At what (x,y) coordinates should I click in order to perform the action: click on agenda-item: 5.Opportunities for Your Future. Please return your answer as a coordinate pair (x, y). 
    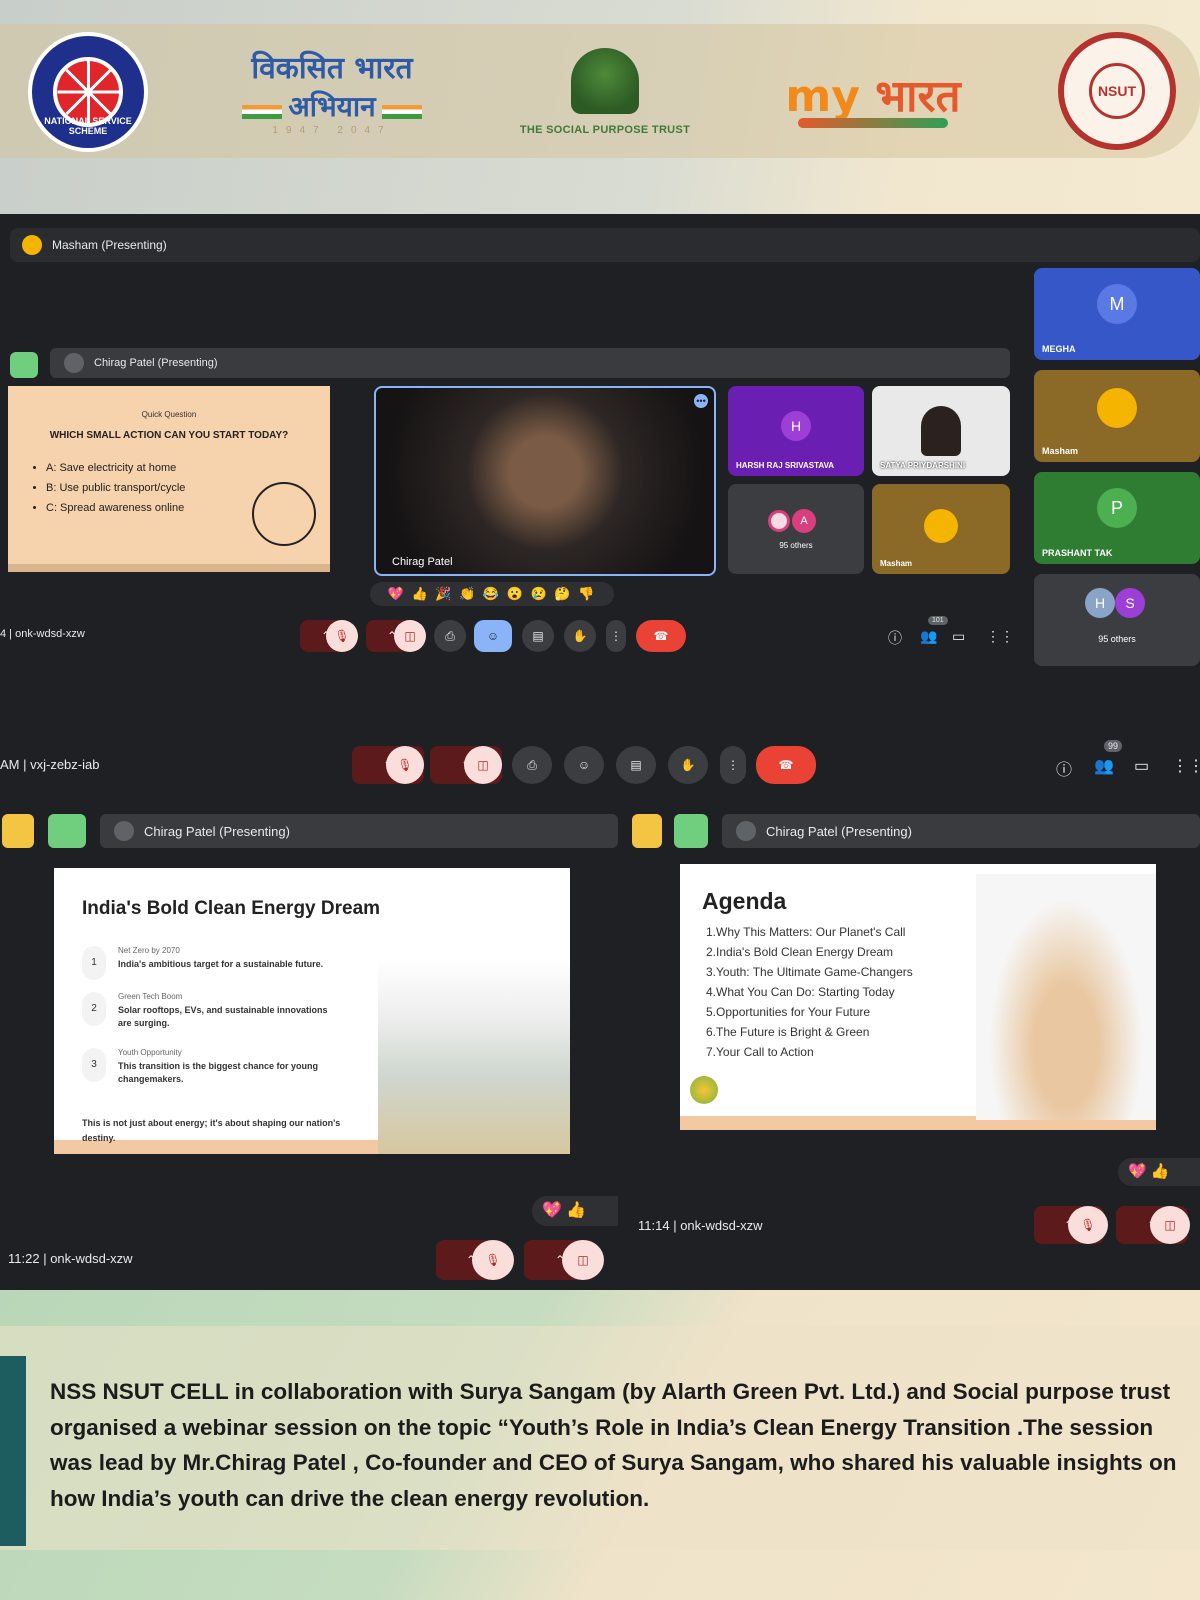
    Looking at the image, I should click on (788, 1012).